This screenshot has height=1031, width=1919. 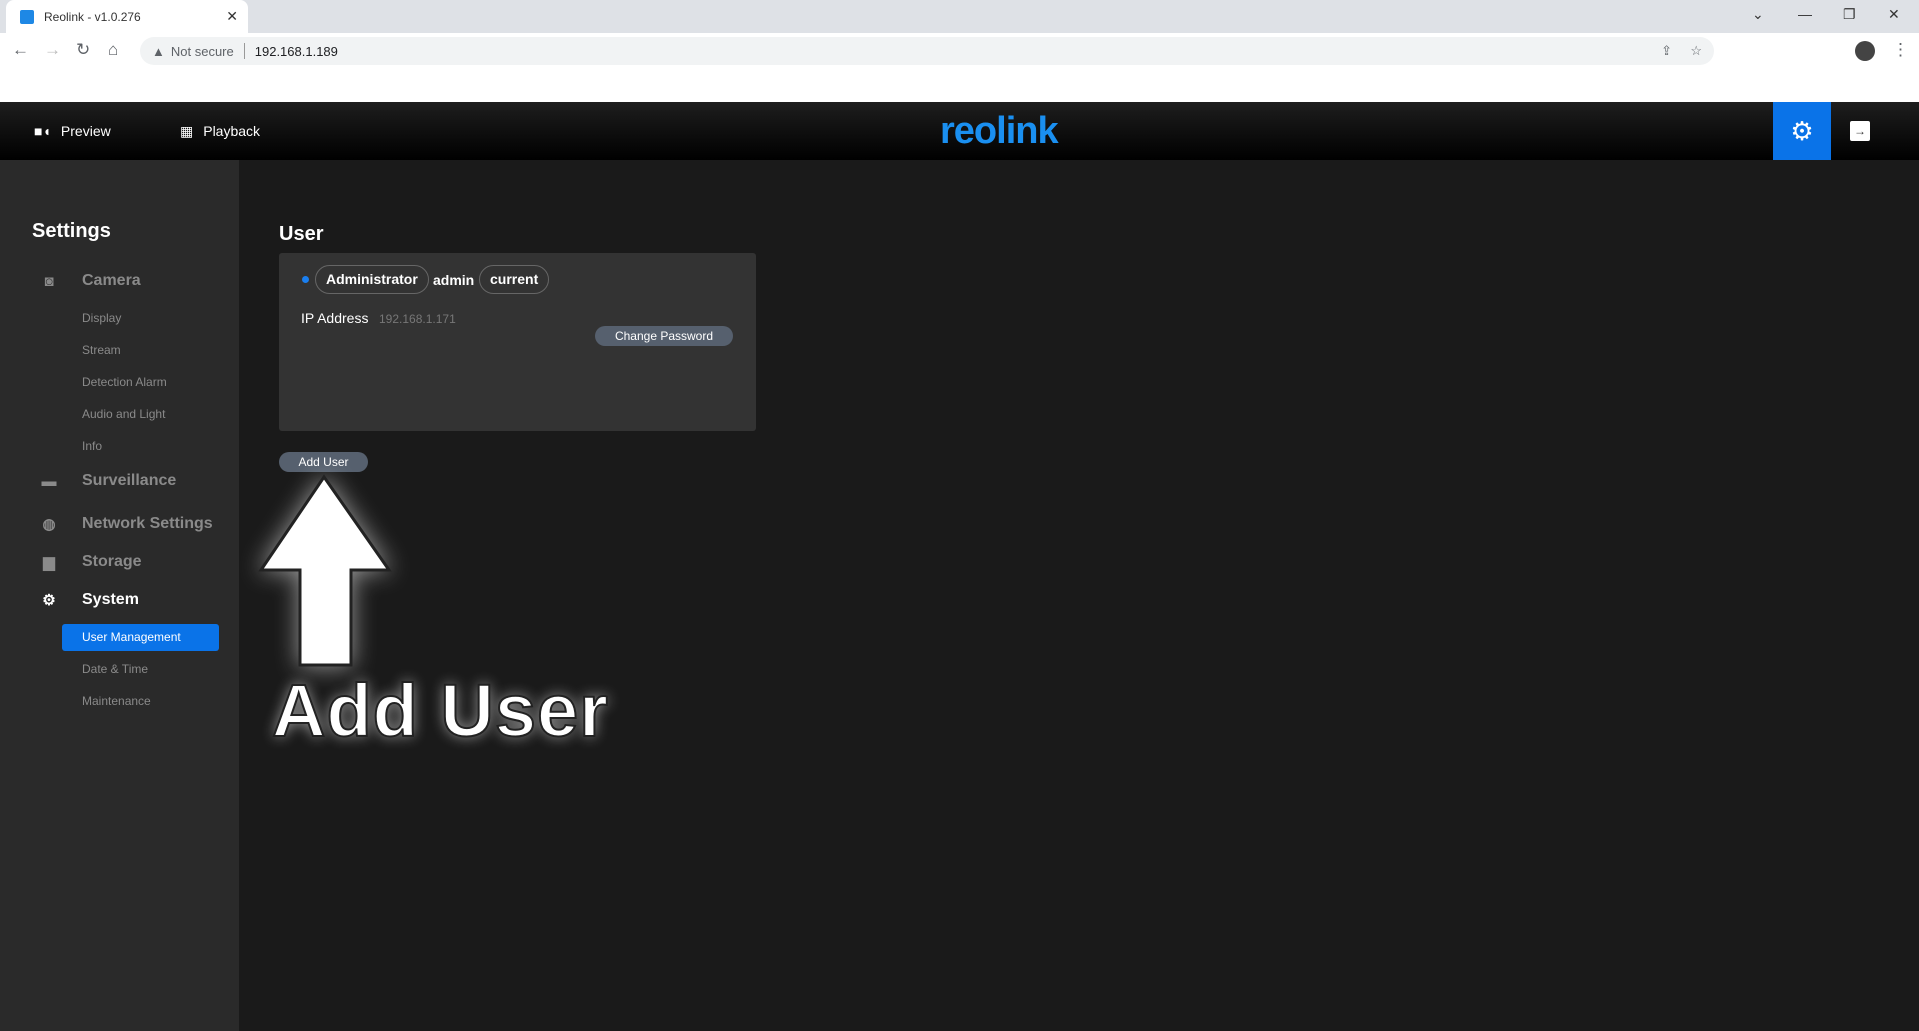 What do you see at coordinates (124, 382) in the screenshot?
I see `sidebar-item-detection-alarm: Detection Alarm` at bounding box center [124, 382].